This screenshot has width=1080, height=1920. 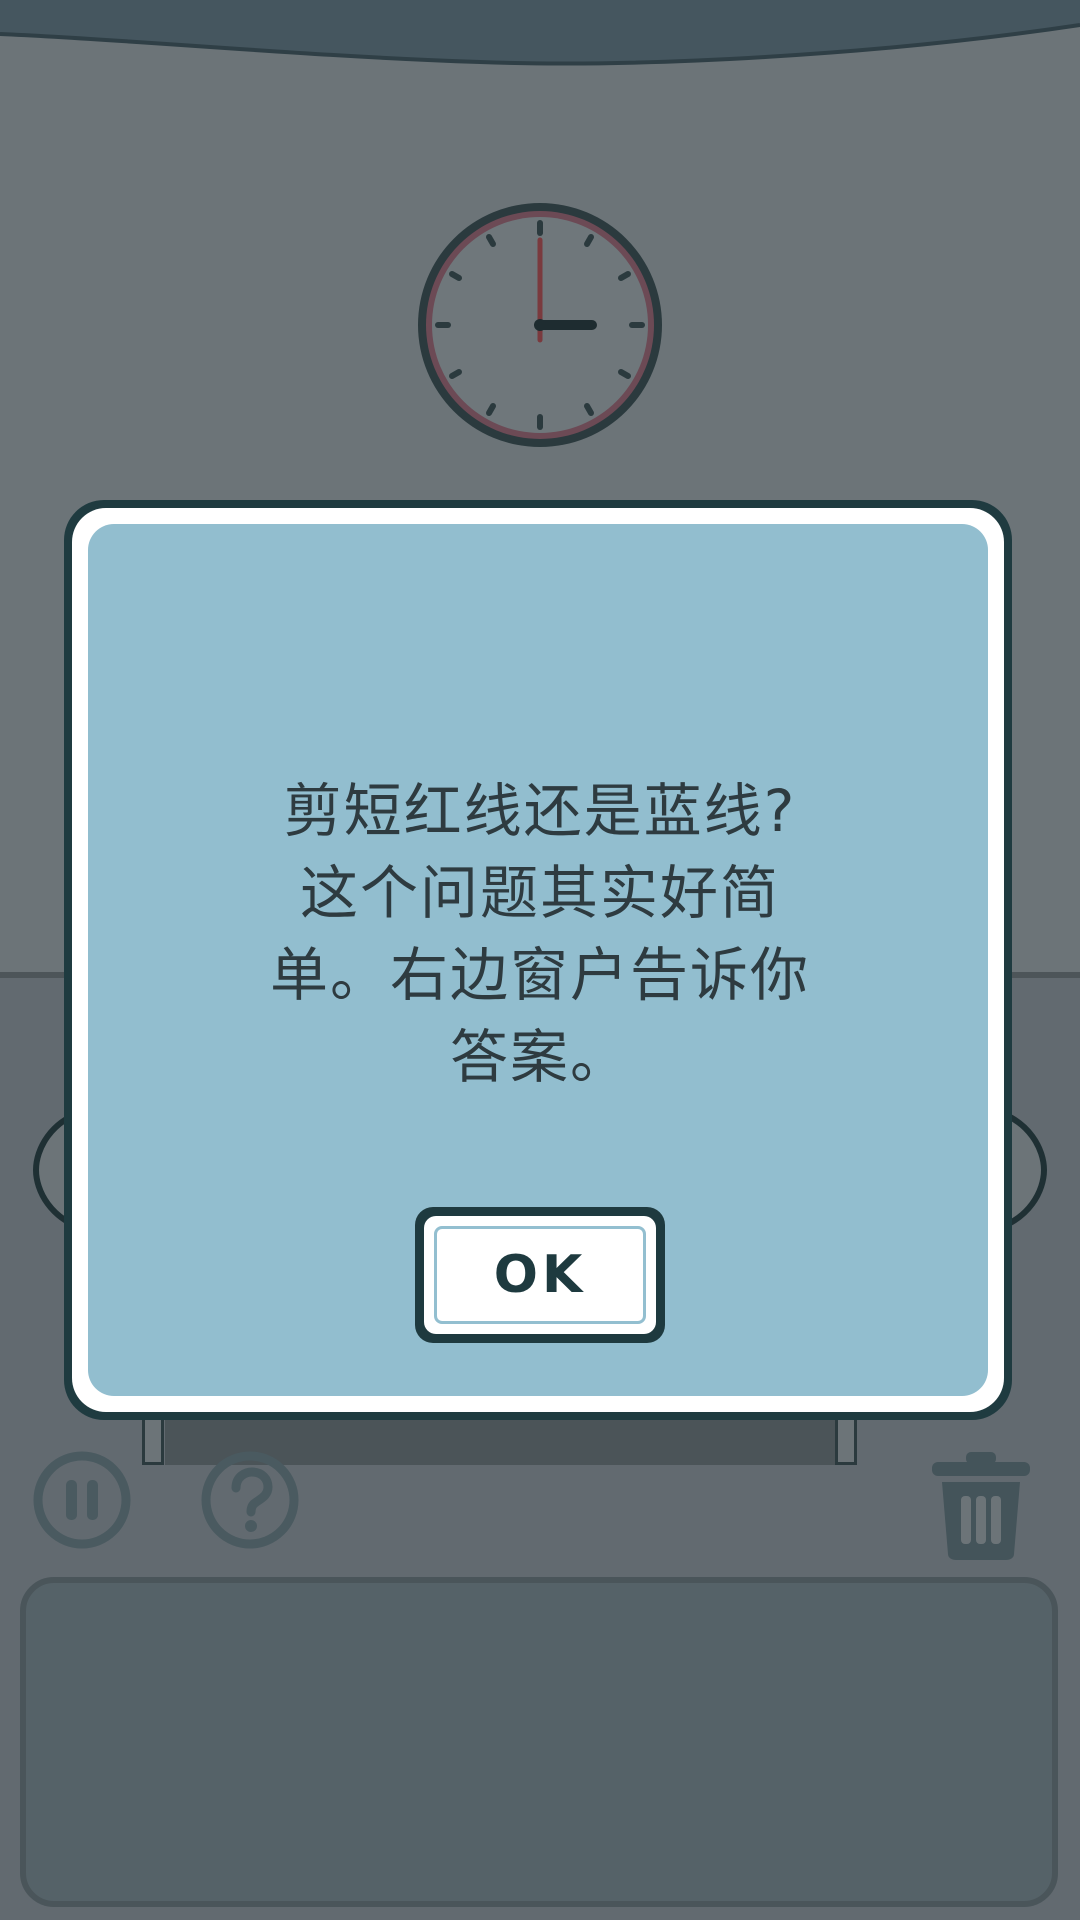 I want to click on trash-button, so click(x=981, y=1505).